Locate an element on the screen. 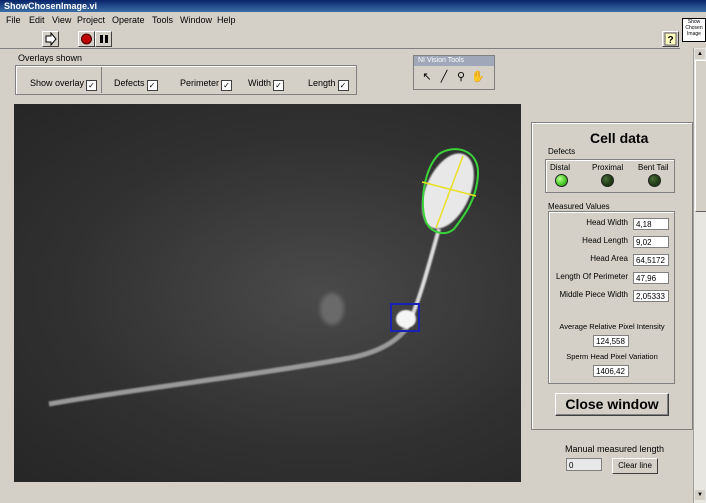  close-window-button: Close window is located at coordinates (612, 404).